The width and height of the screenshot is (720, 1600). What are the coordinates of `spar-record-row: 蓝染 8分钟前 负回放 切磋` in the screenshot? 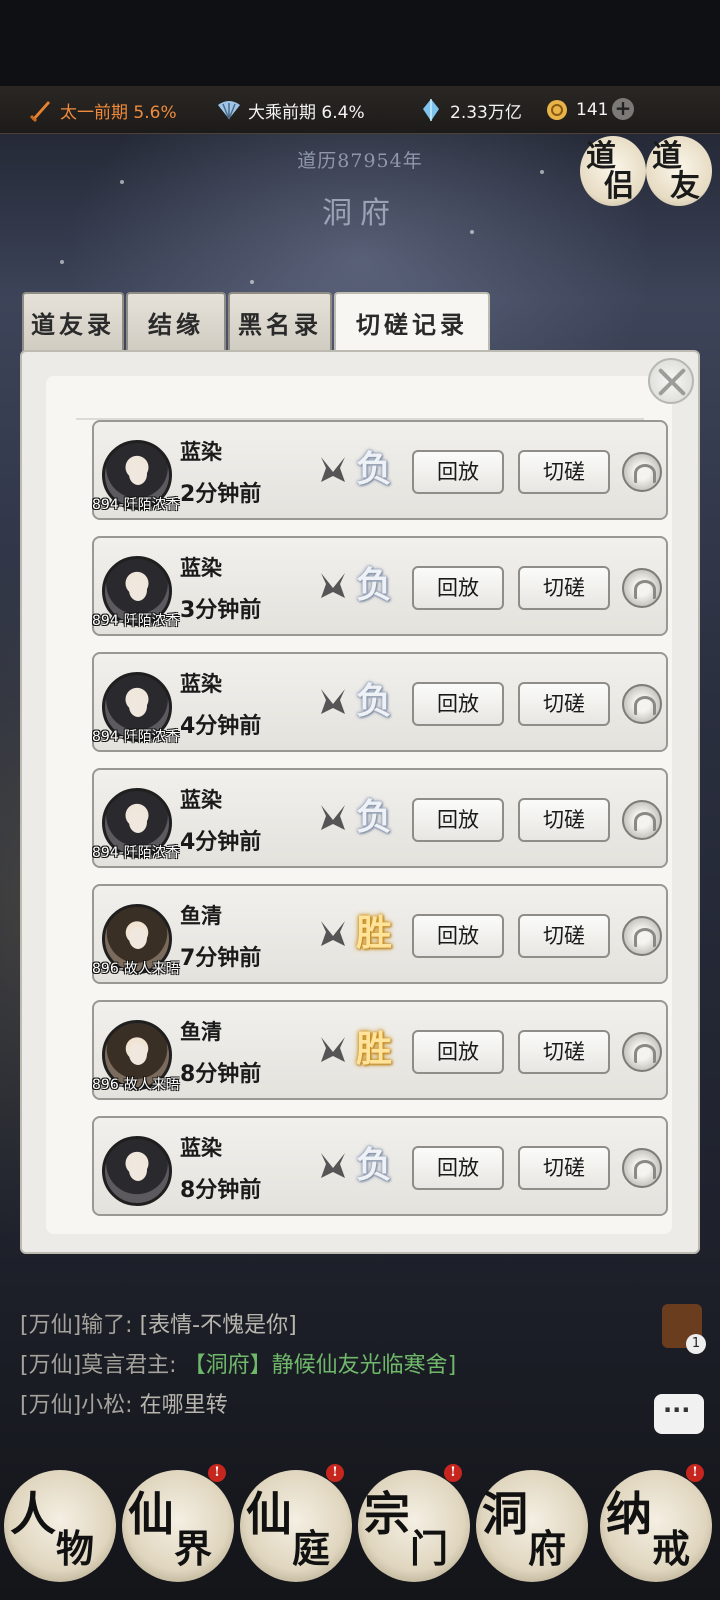 It's located at (380, 1166).